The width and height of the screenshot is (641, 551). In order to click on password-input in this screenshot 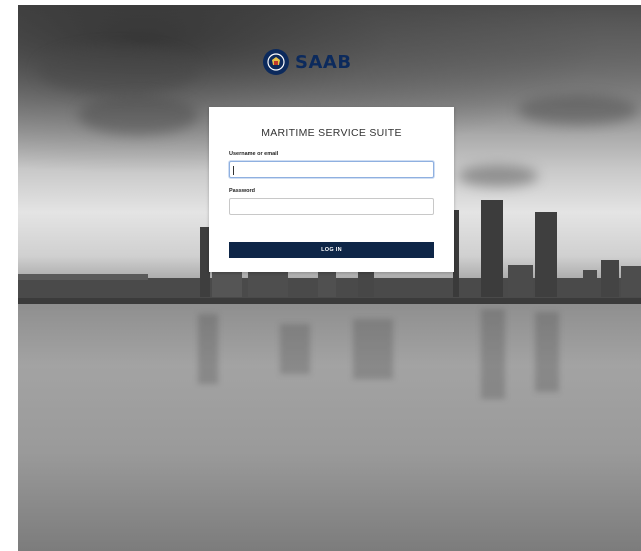, I will do `click(331, 206)`.